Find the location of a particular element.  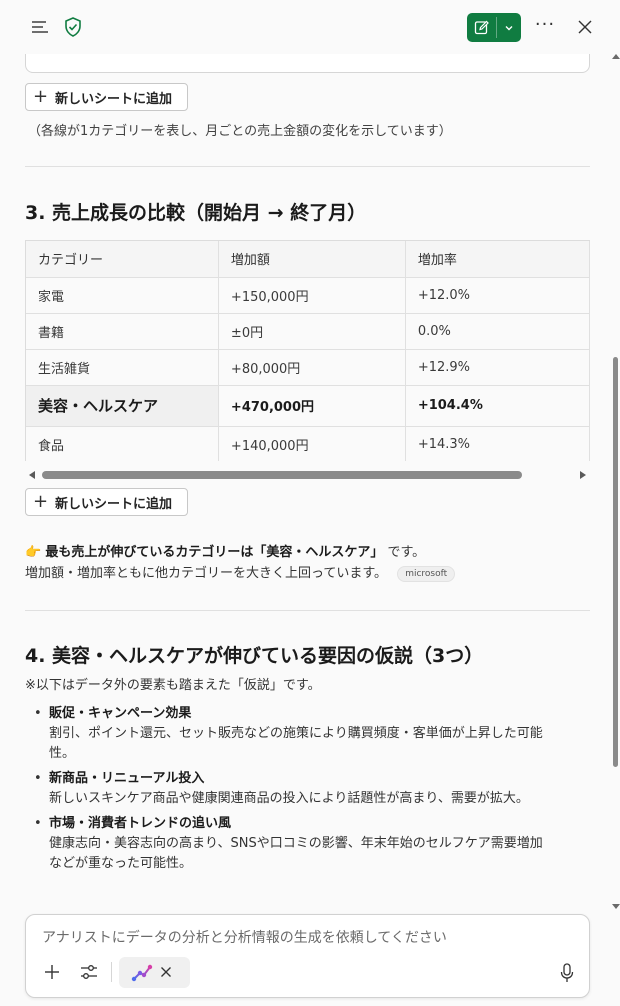

table-cell: ±0円 is located at coordinates (312, 331).